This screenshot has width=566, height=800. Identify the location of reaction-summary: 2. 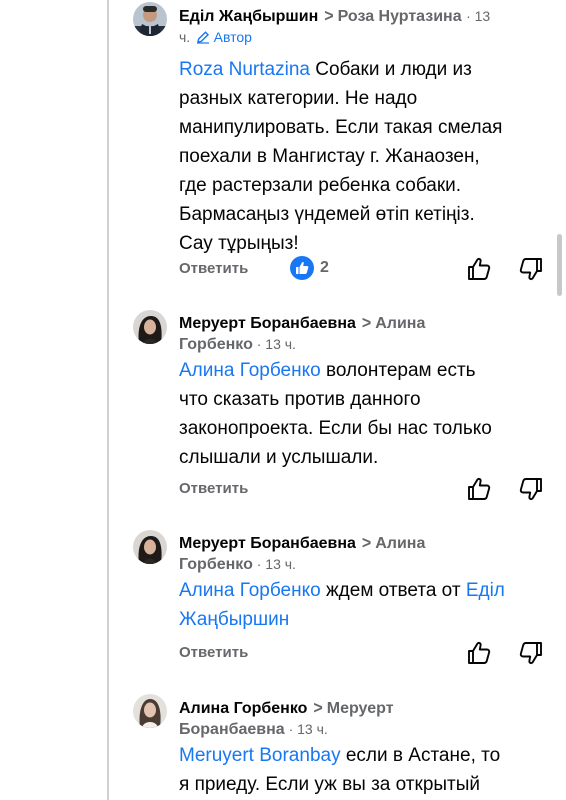
(309, 268).